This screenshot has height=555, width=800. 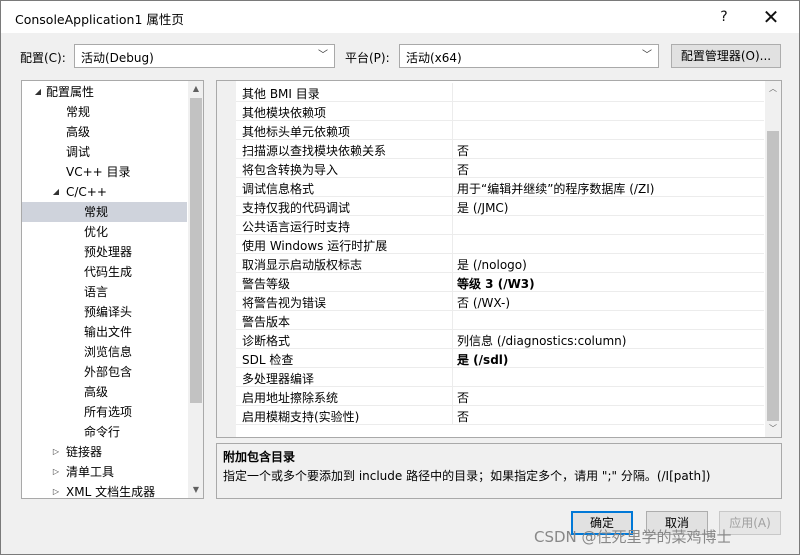 I want to click on property-row: 使用 Windows 运行时扩展, so click(x=500, y=244).